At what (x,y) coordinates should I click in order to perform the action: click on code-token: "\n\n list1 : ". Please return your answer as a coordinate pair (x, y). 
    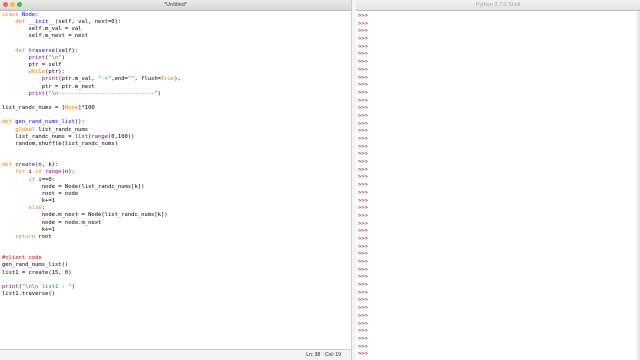
    Looking at the image, I should click on (46, 286).